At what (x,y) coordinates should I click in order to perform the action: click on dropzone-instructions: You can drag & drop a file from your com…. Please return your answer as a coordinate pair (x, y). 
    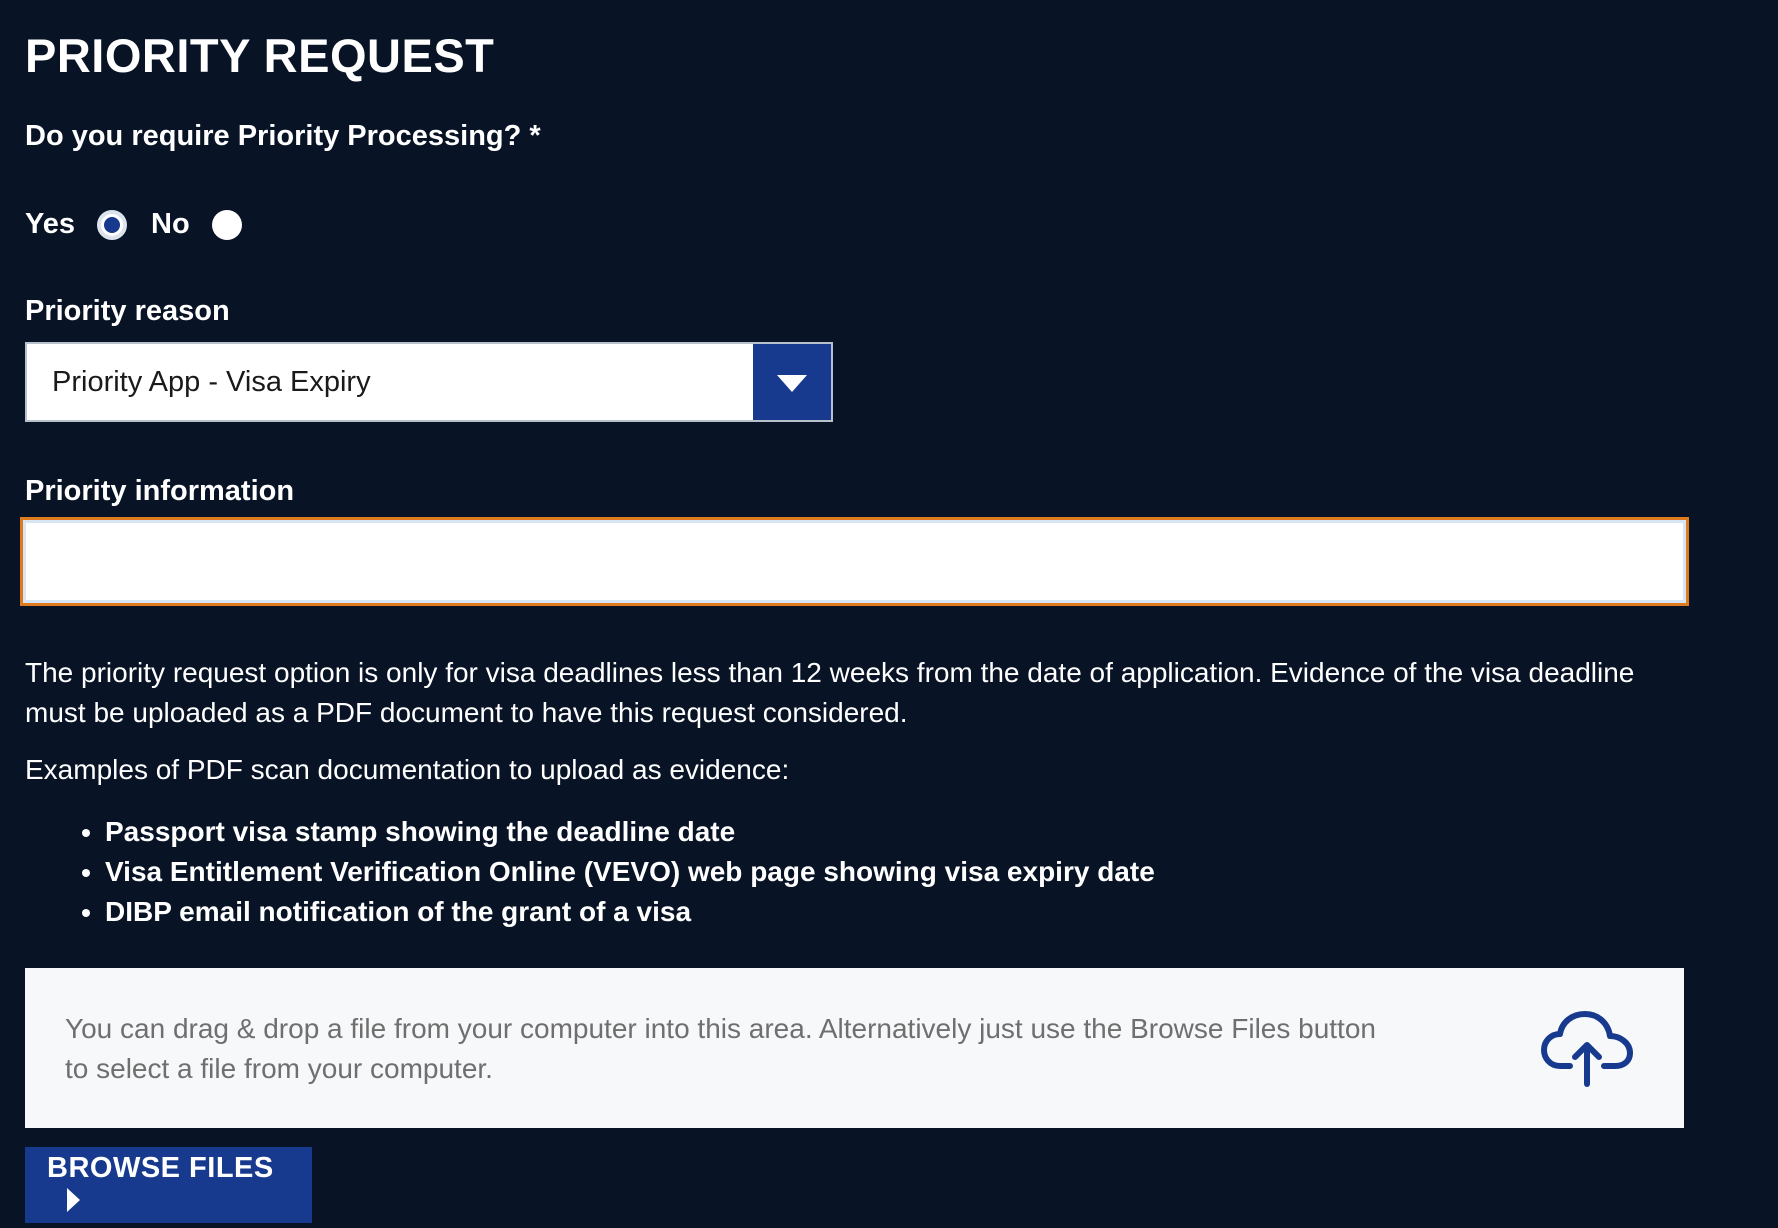
    Looking at the image, I should click on (720, 1048).